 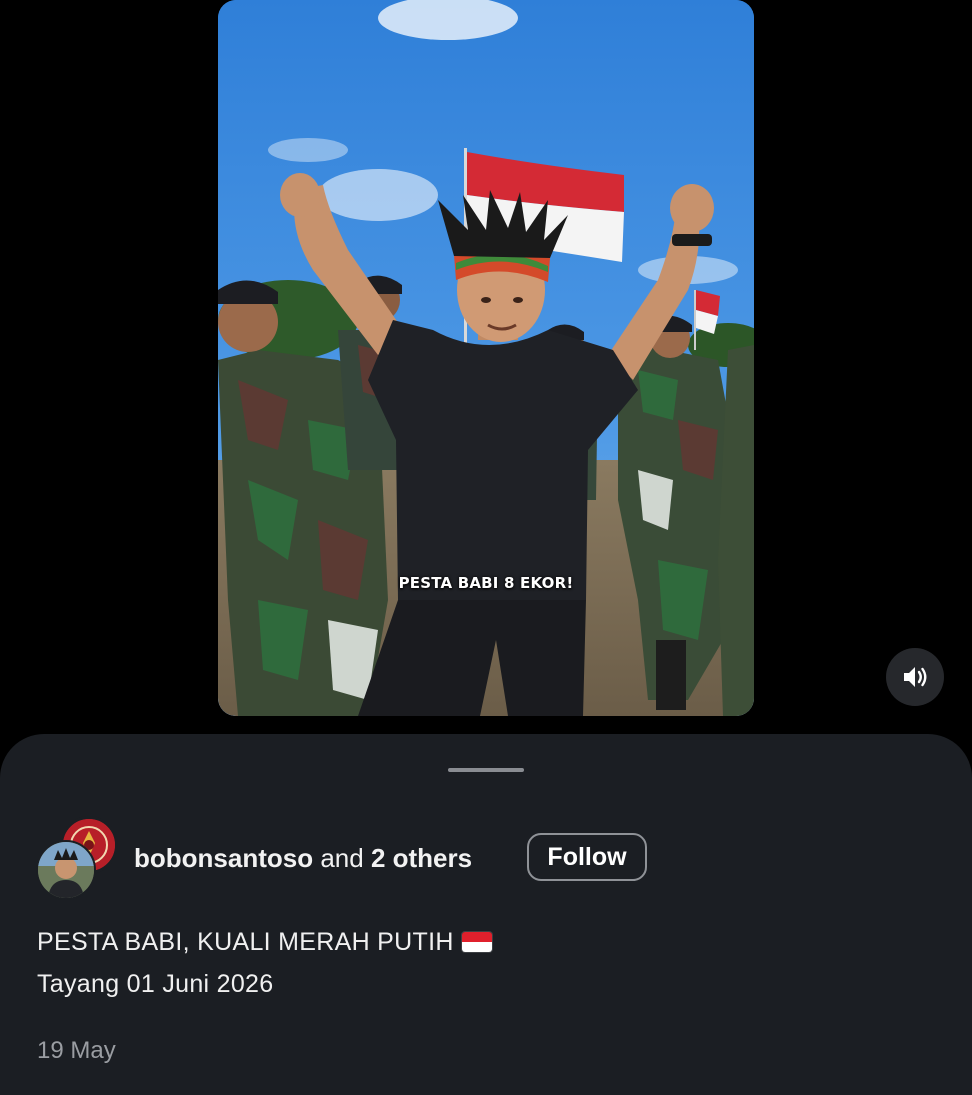 I want to click on sheet-drag-handle, so click(x=486, y=770).